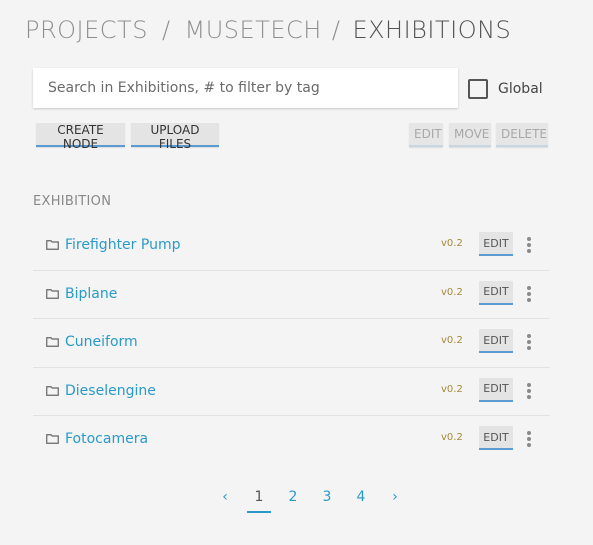 The height and width of the screenshot is (545, 593). I want to click on item-title: Firefighter Pump, so click(122, 245).